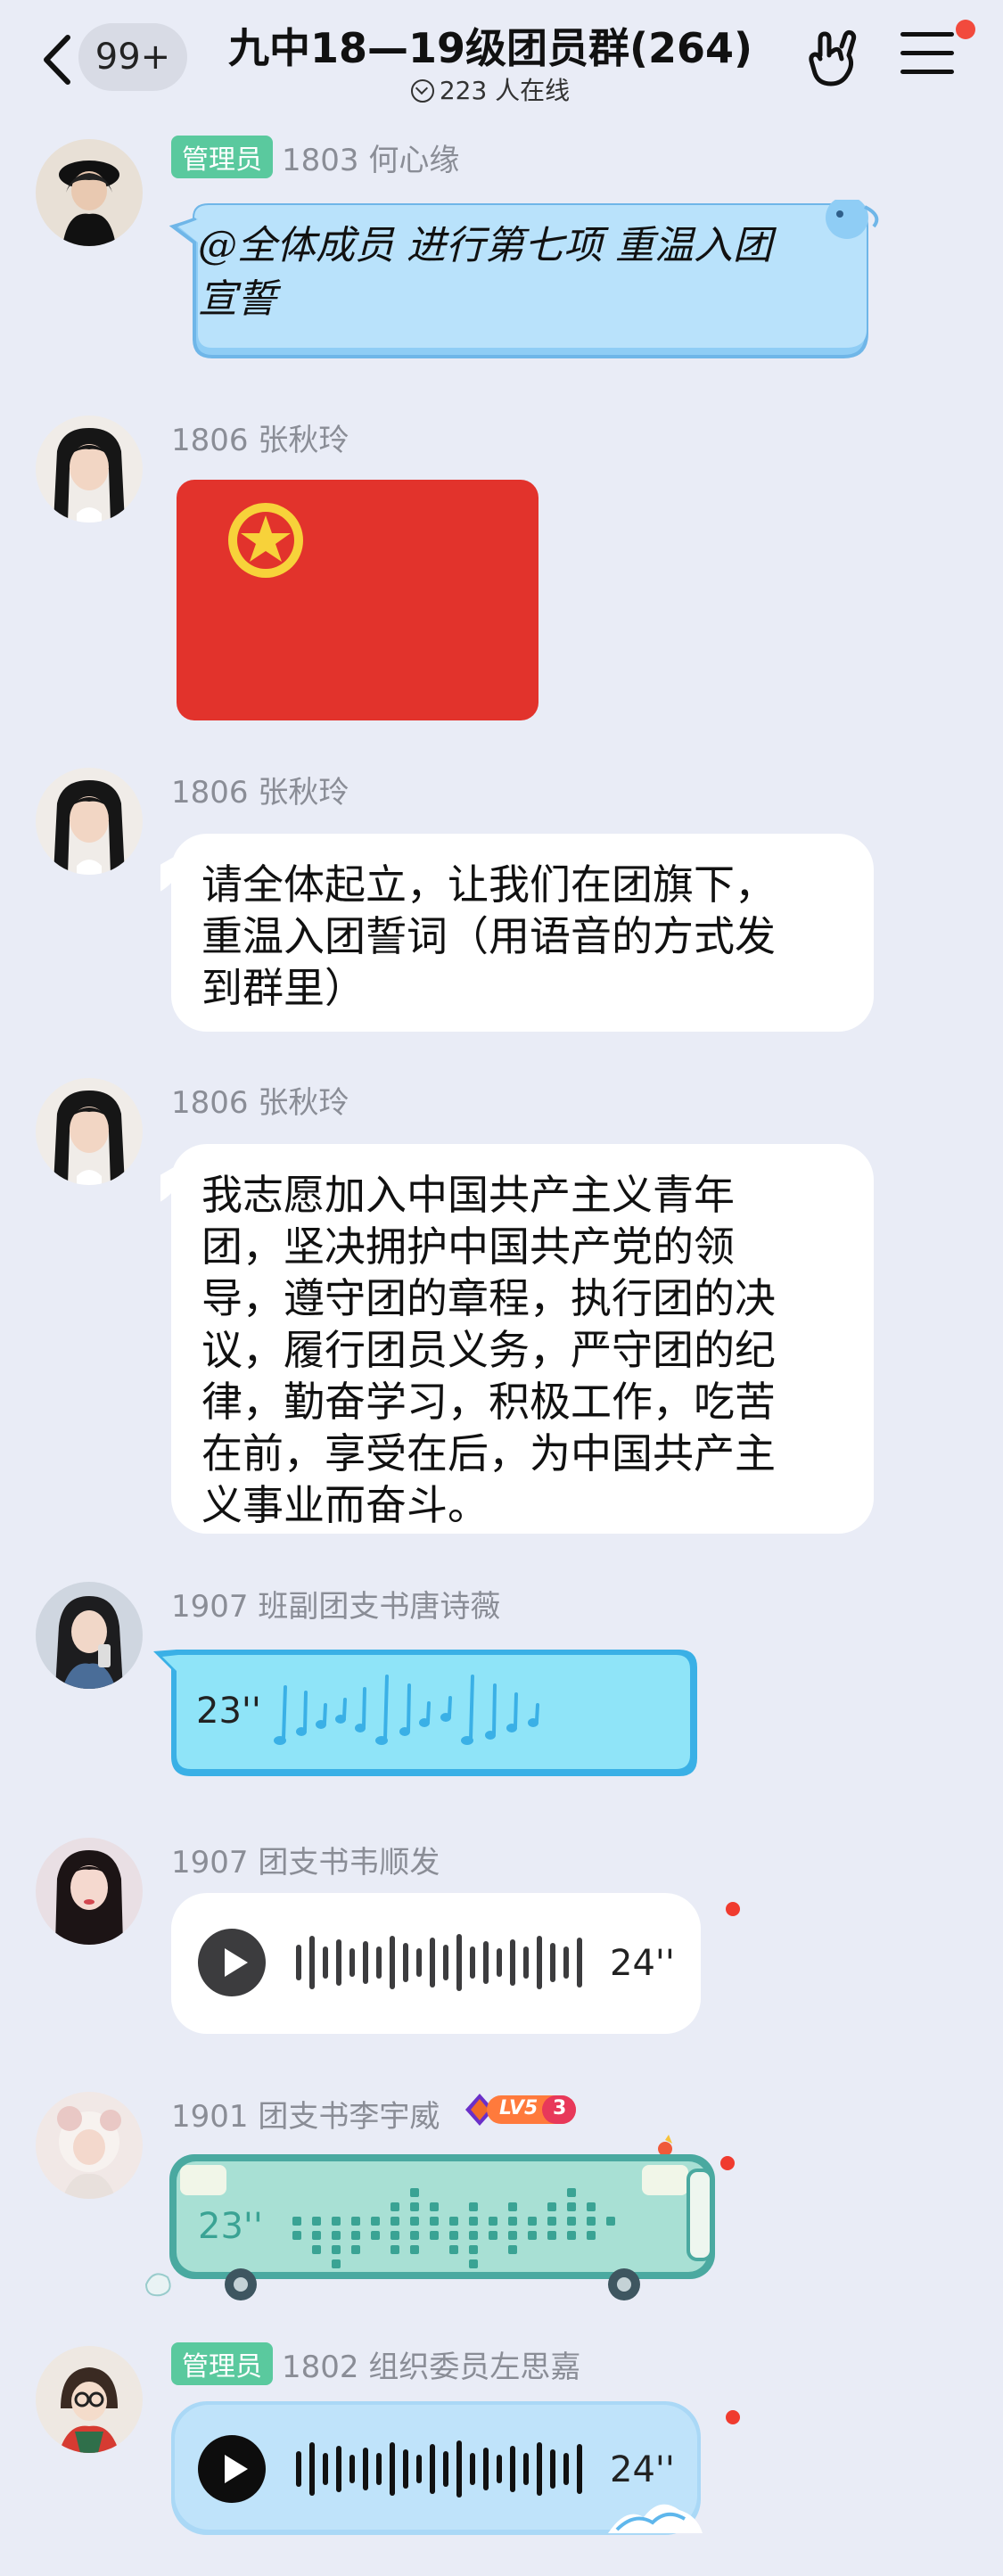 Image resolution: width=1003 pixels, height=2576 pixels. Describe the element at coordinates (305, 2117) in the screenshot. I see `sender-name: 1901 团支书李宇威` at that location.